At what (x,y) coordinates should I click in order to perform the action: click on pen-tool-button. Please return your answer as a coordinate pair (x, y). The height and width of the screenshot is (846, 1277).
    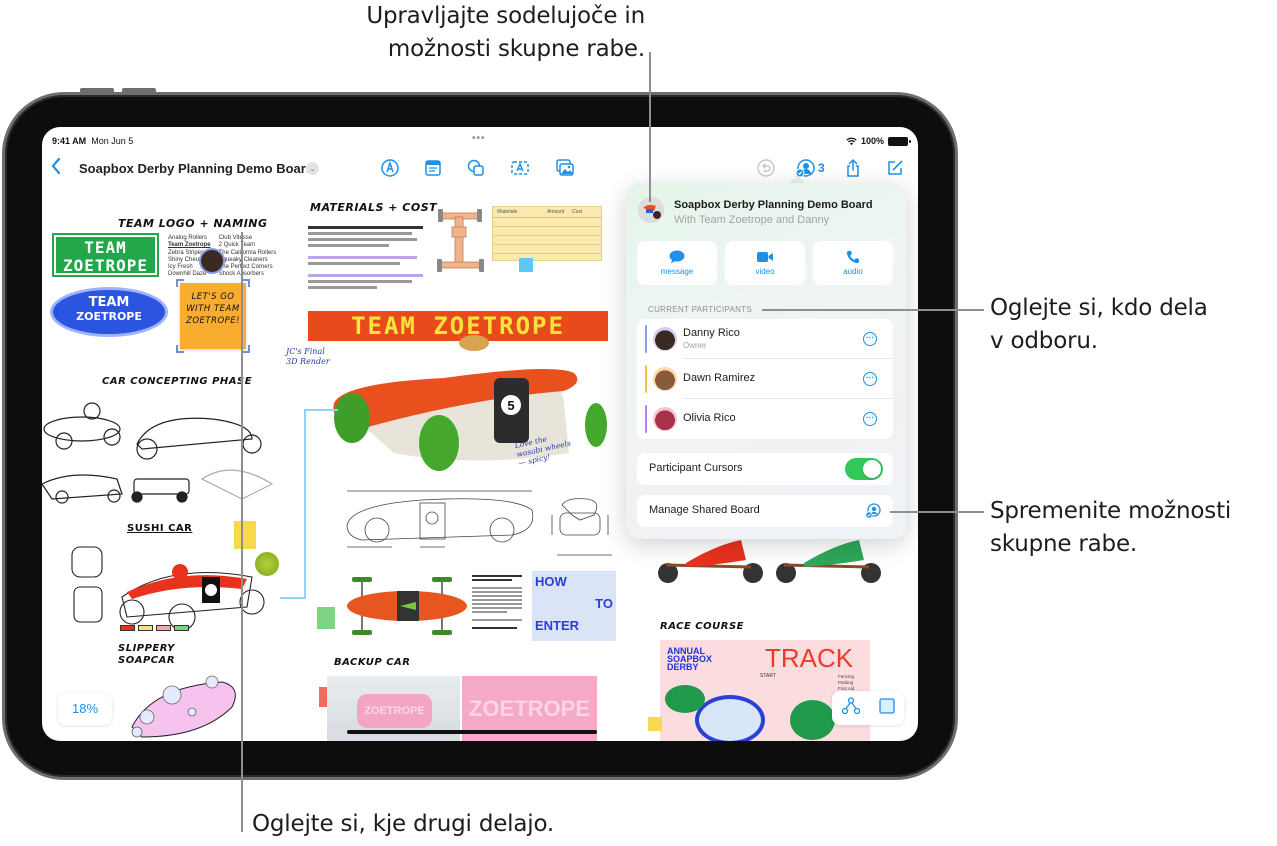
    Looking at the image, I should click on (390, 168).